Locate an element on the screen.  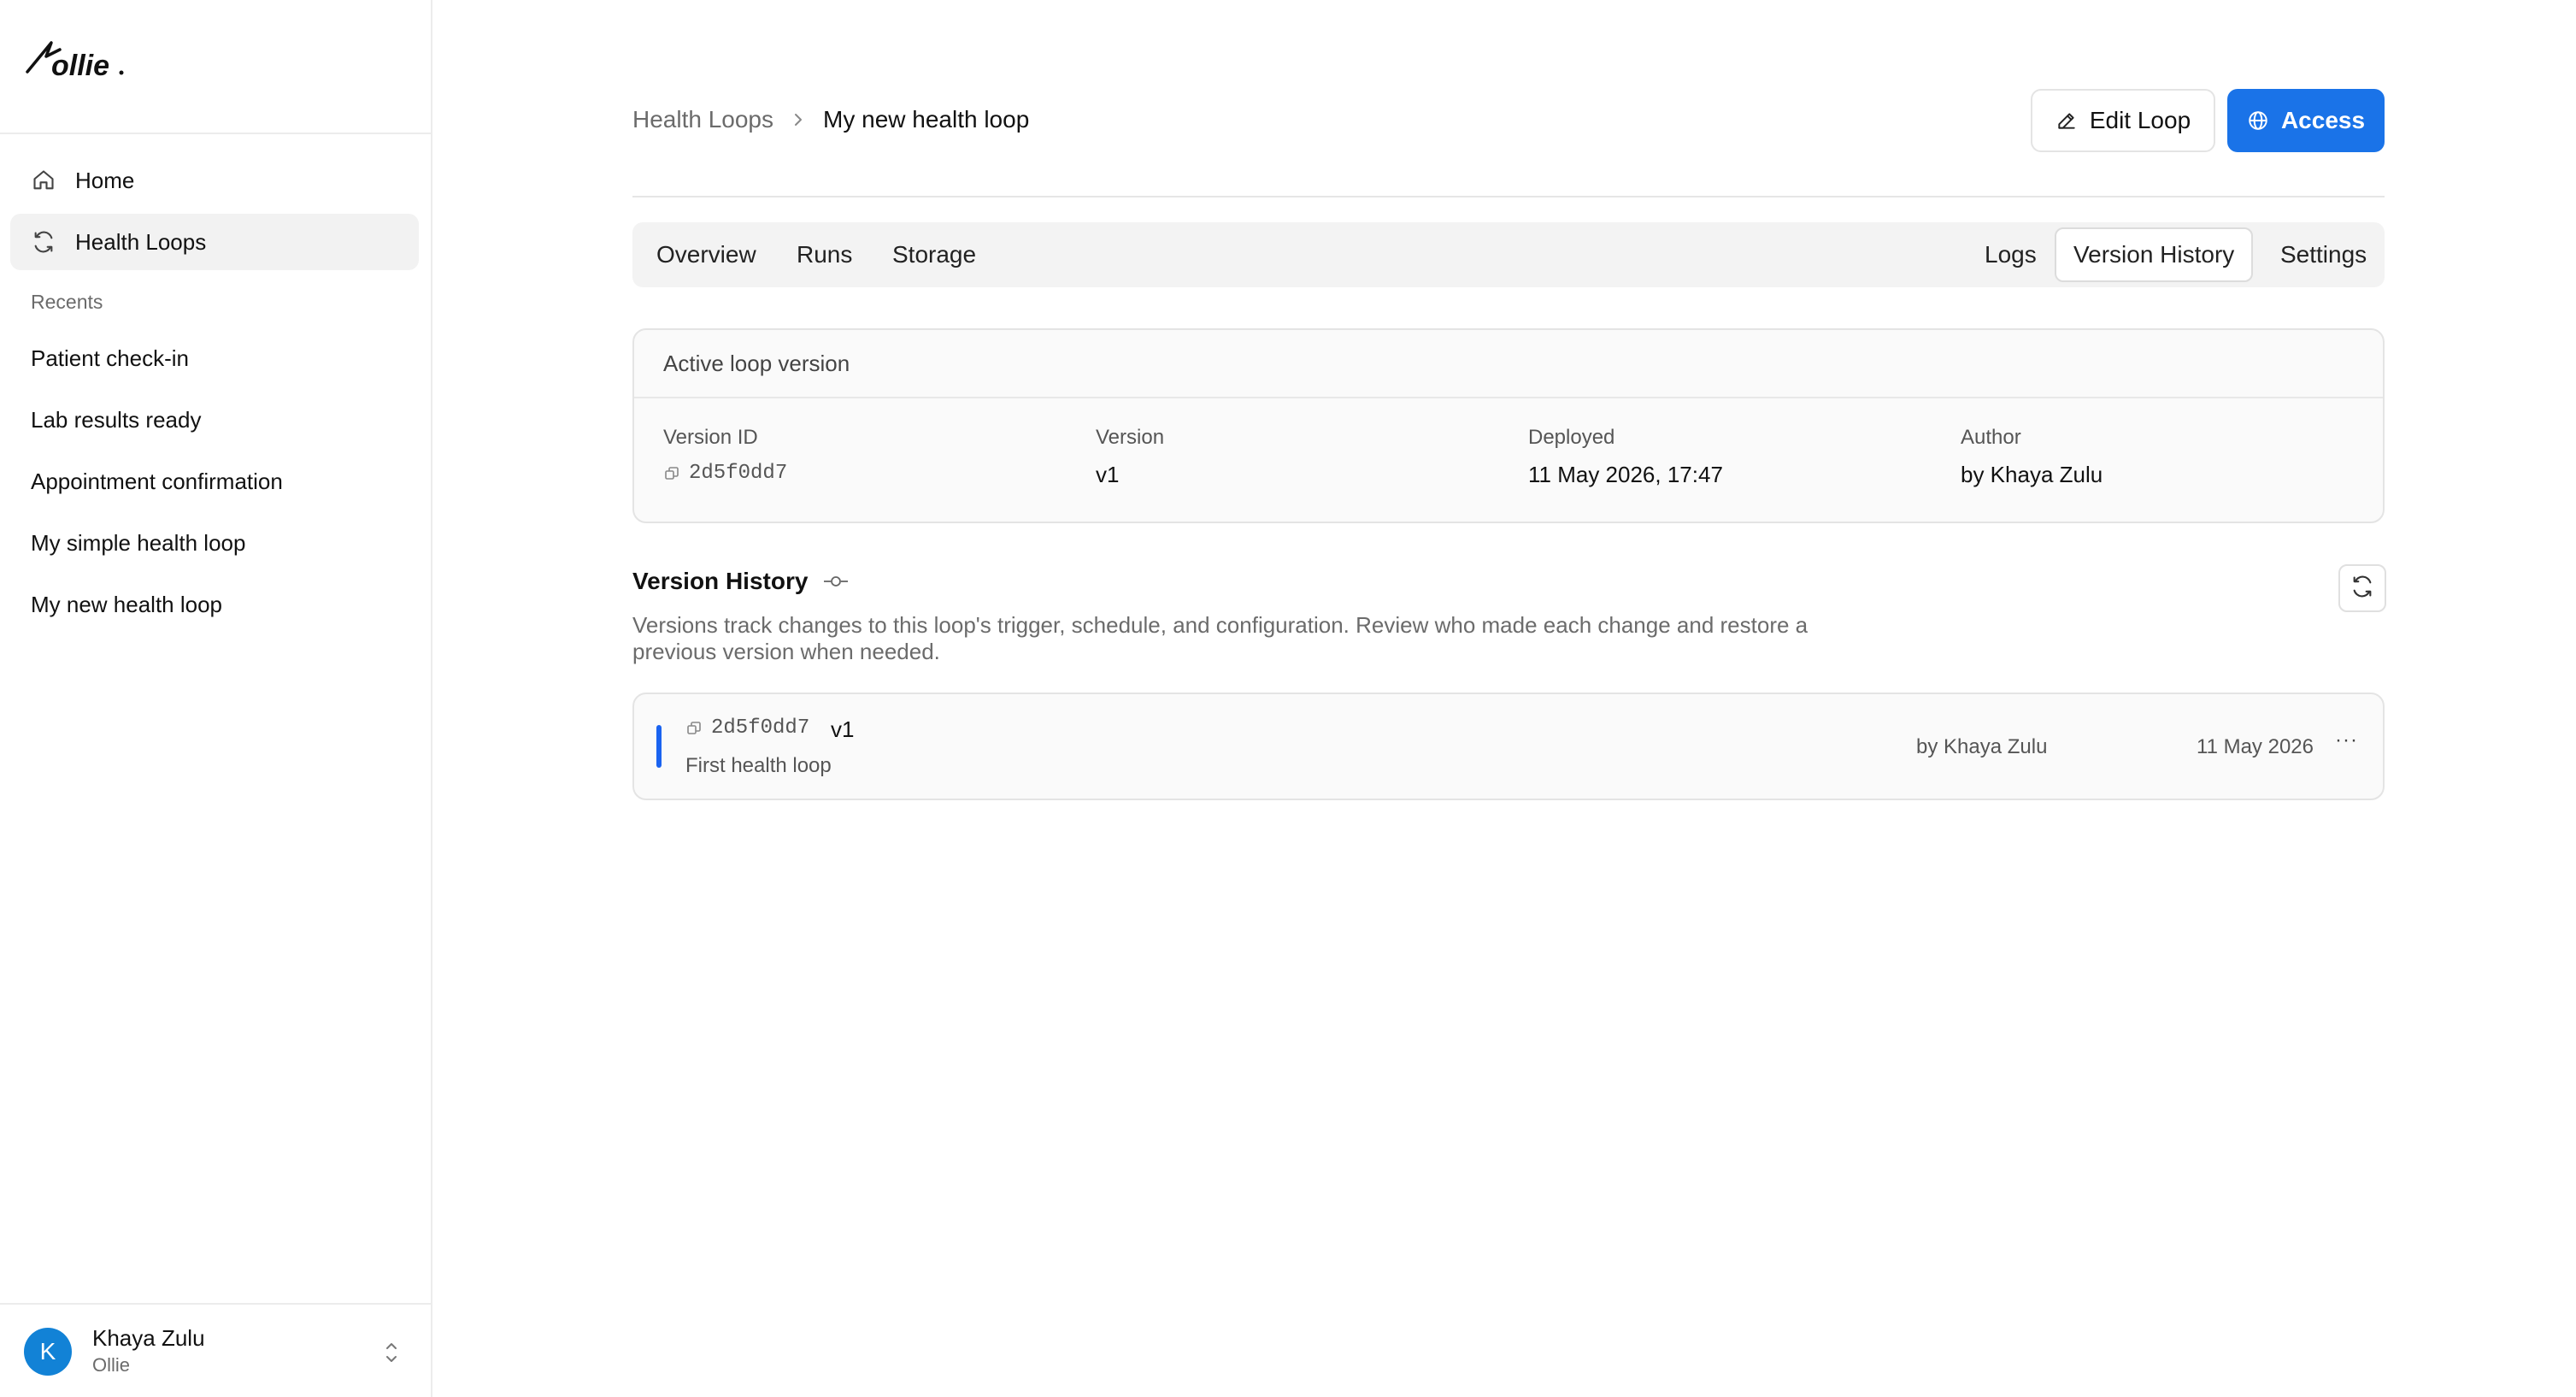
meta-version-id: Version ID 2d5f0dd7 is located at coordinates (725, 455).